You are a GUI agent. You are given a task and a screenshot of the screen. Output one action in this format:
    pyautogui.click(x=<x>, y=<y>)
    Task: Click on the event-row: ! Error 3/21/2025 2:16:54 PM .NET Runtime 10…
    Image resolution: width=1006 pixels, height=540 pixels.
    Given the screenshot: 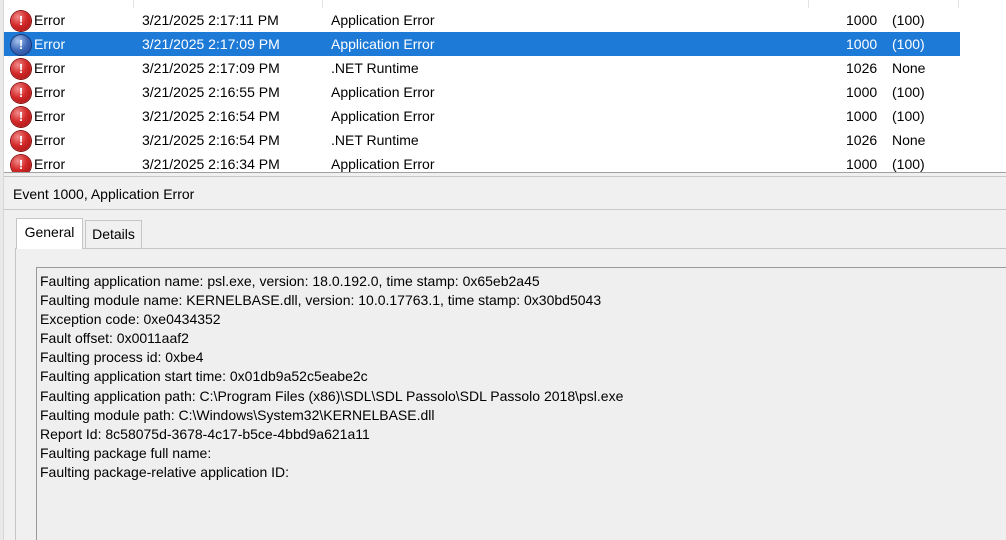 What is the action you would take?
    pyautogui.click(x=482, y=140)
    